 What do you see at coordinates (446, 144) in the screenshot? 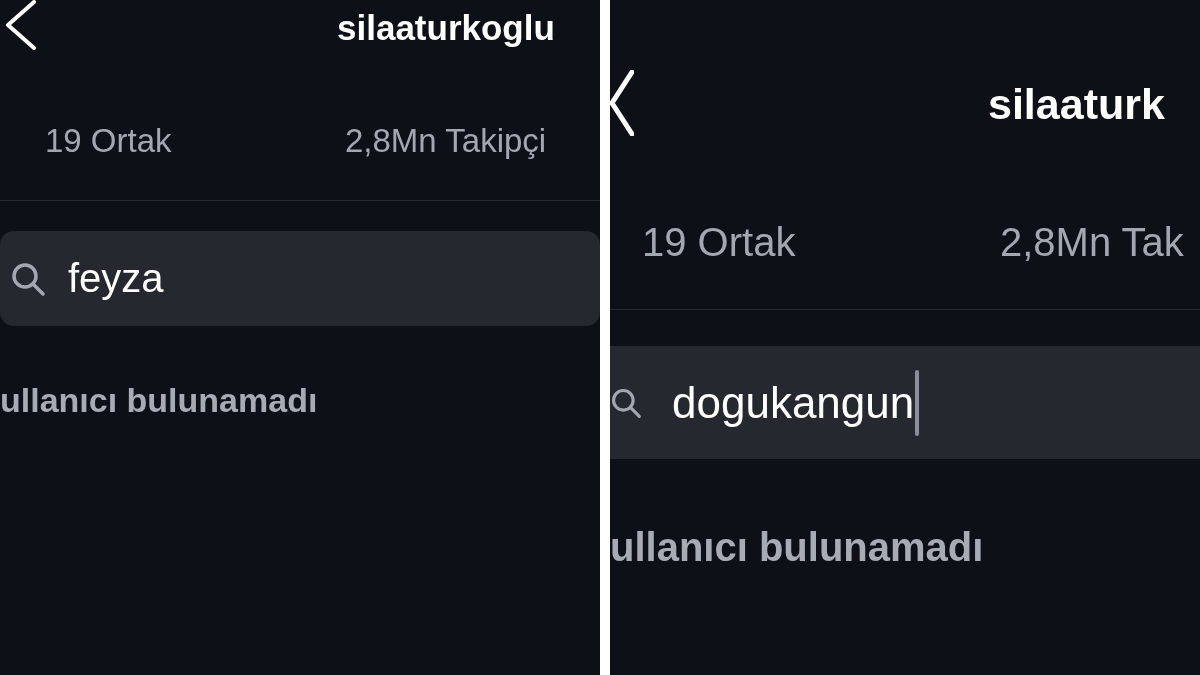
I see `stat-tab: 2,8Mn Takipçi` at bounding box center [446, 144].